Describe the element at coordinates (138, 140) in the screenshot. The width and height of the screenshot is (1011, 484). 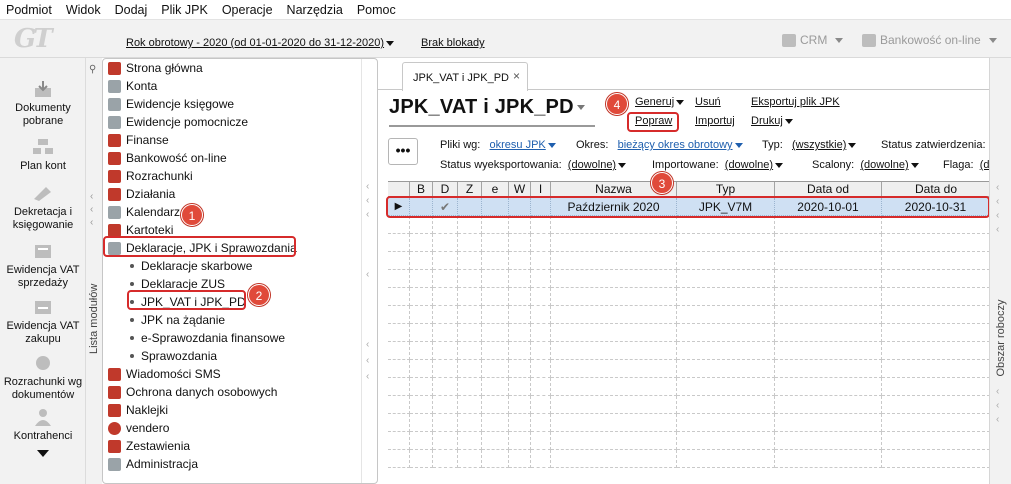
I see `tree-item-finanse: Finanse` at that location.